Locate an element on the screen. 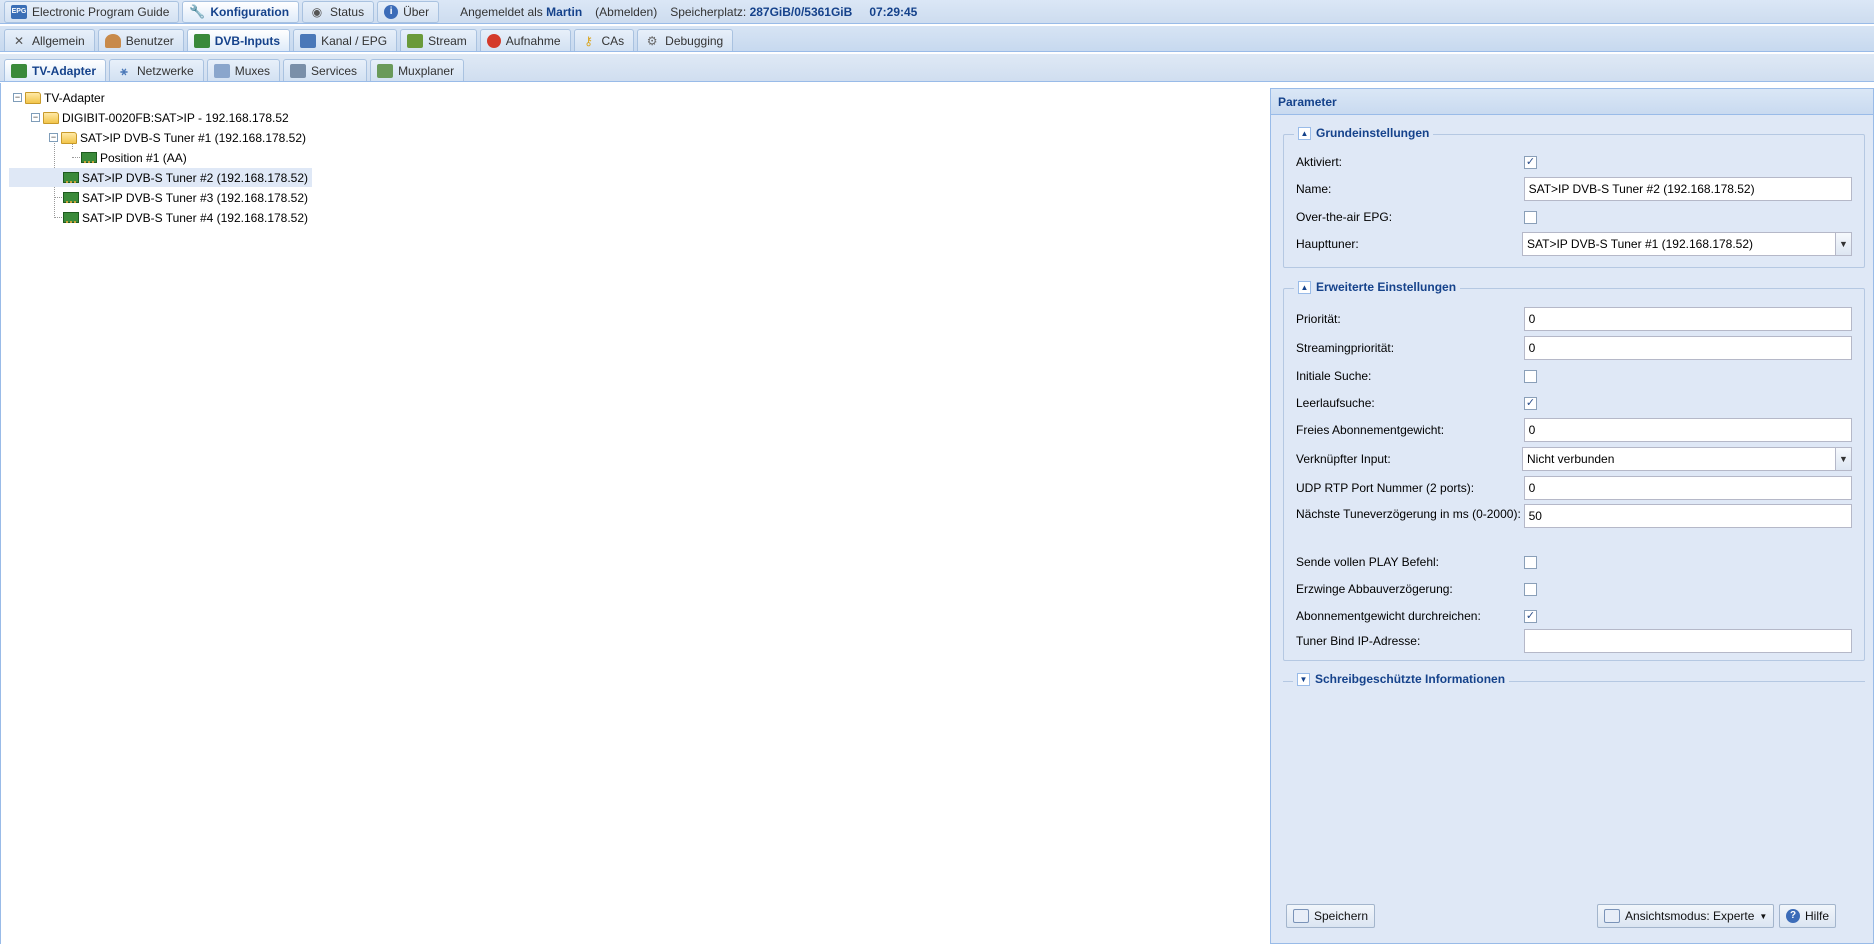 The height and width of the screenshot is (944, 1874). tuneverzoegerung-input is located at coordinates (1687, 516).